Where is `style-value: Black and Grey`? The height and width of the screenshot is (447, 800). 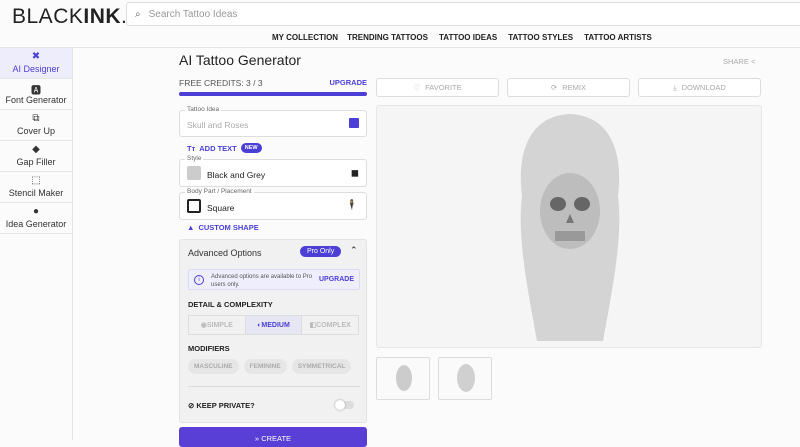
style-value: Black and Grey is located at coordinates (236, 175).